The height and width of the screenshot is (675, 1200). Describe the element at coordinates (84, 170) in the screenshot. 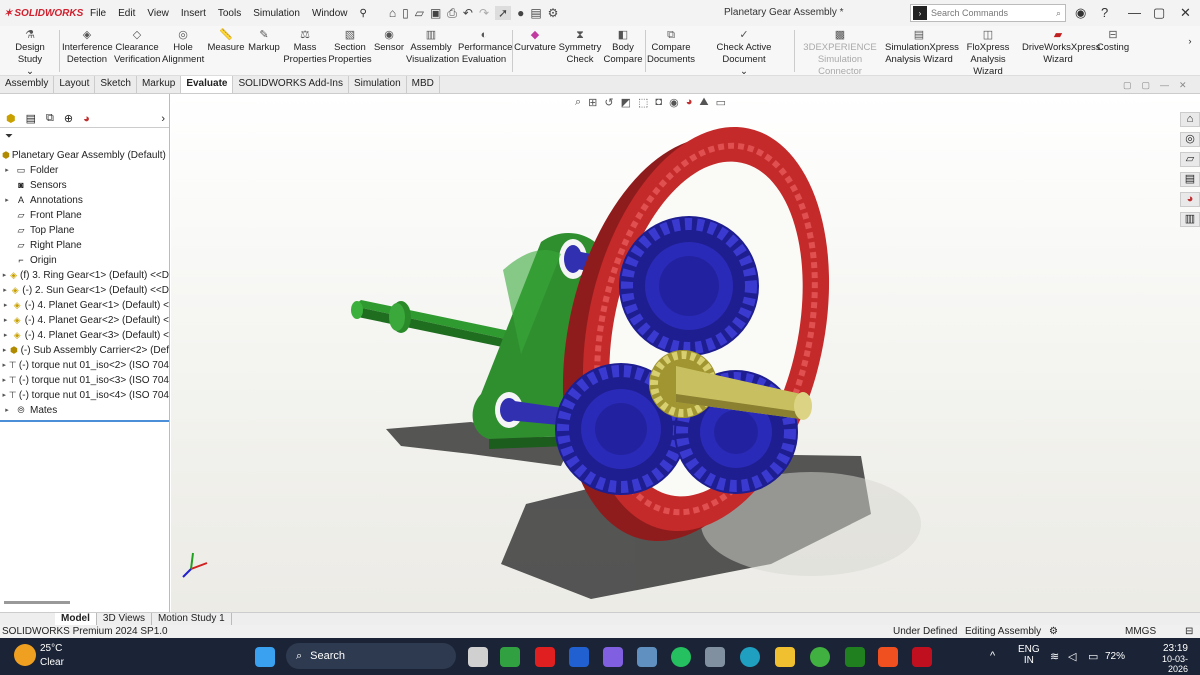

I see `tree-item-folder: ▸ ▭ Folder` at that location.